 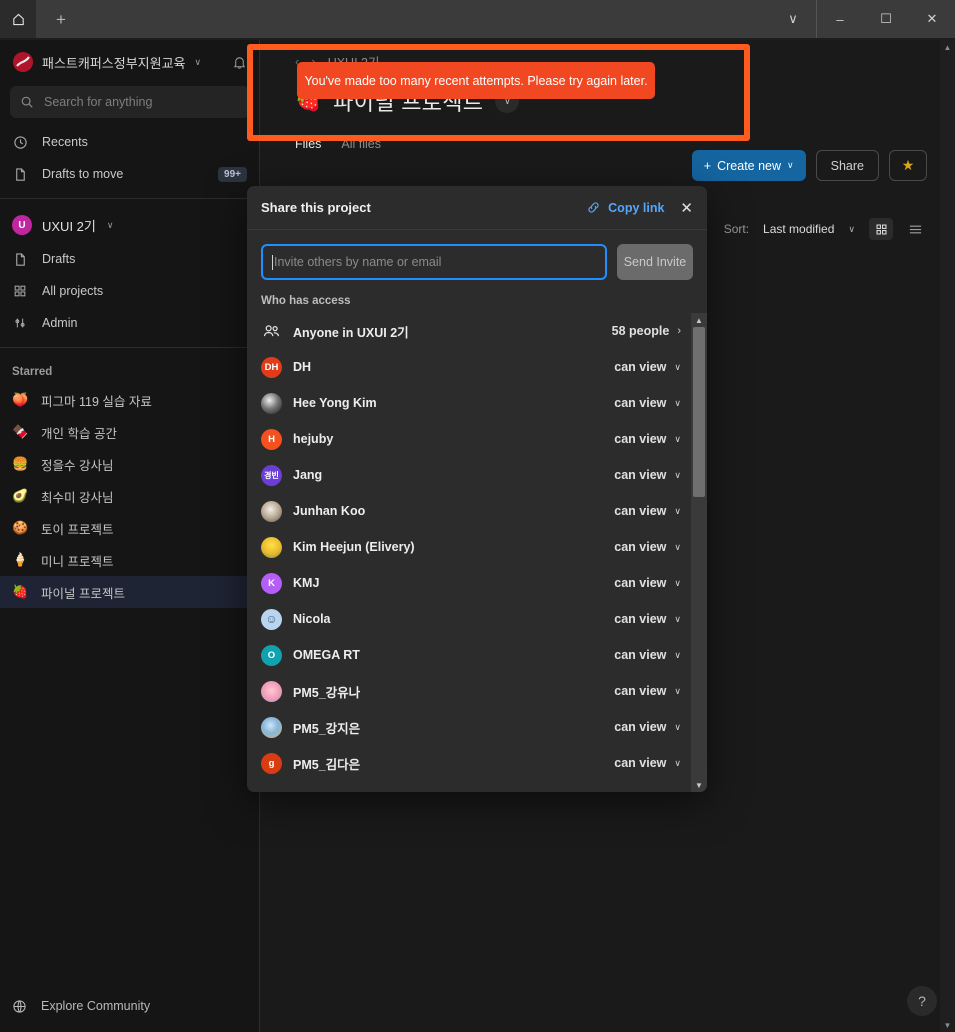 I want to click on dialog-scrollbar: ▲ ▼, so click(x=699, y=552).